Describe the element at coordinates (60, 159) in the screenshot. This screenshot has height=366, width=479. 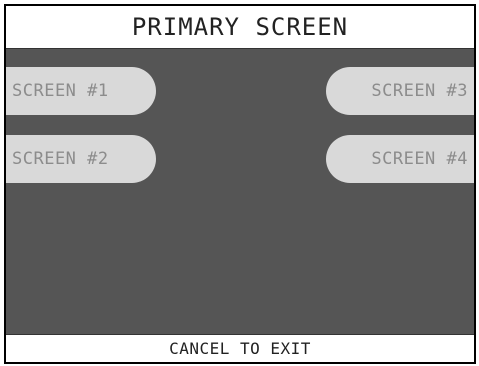
I see `screen-2-button-label: SCREEN #2` at that location.